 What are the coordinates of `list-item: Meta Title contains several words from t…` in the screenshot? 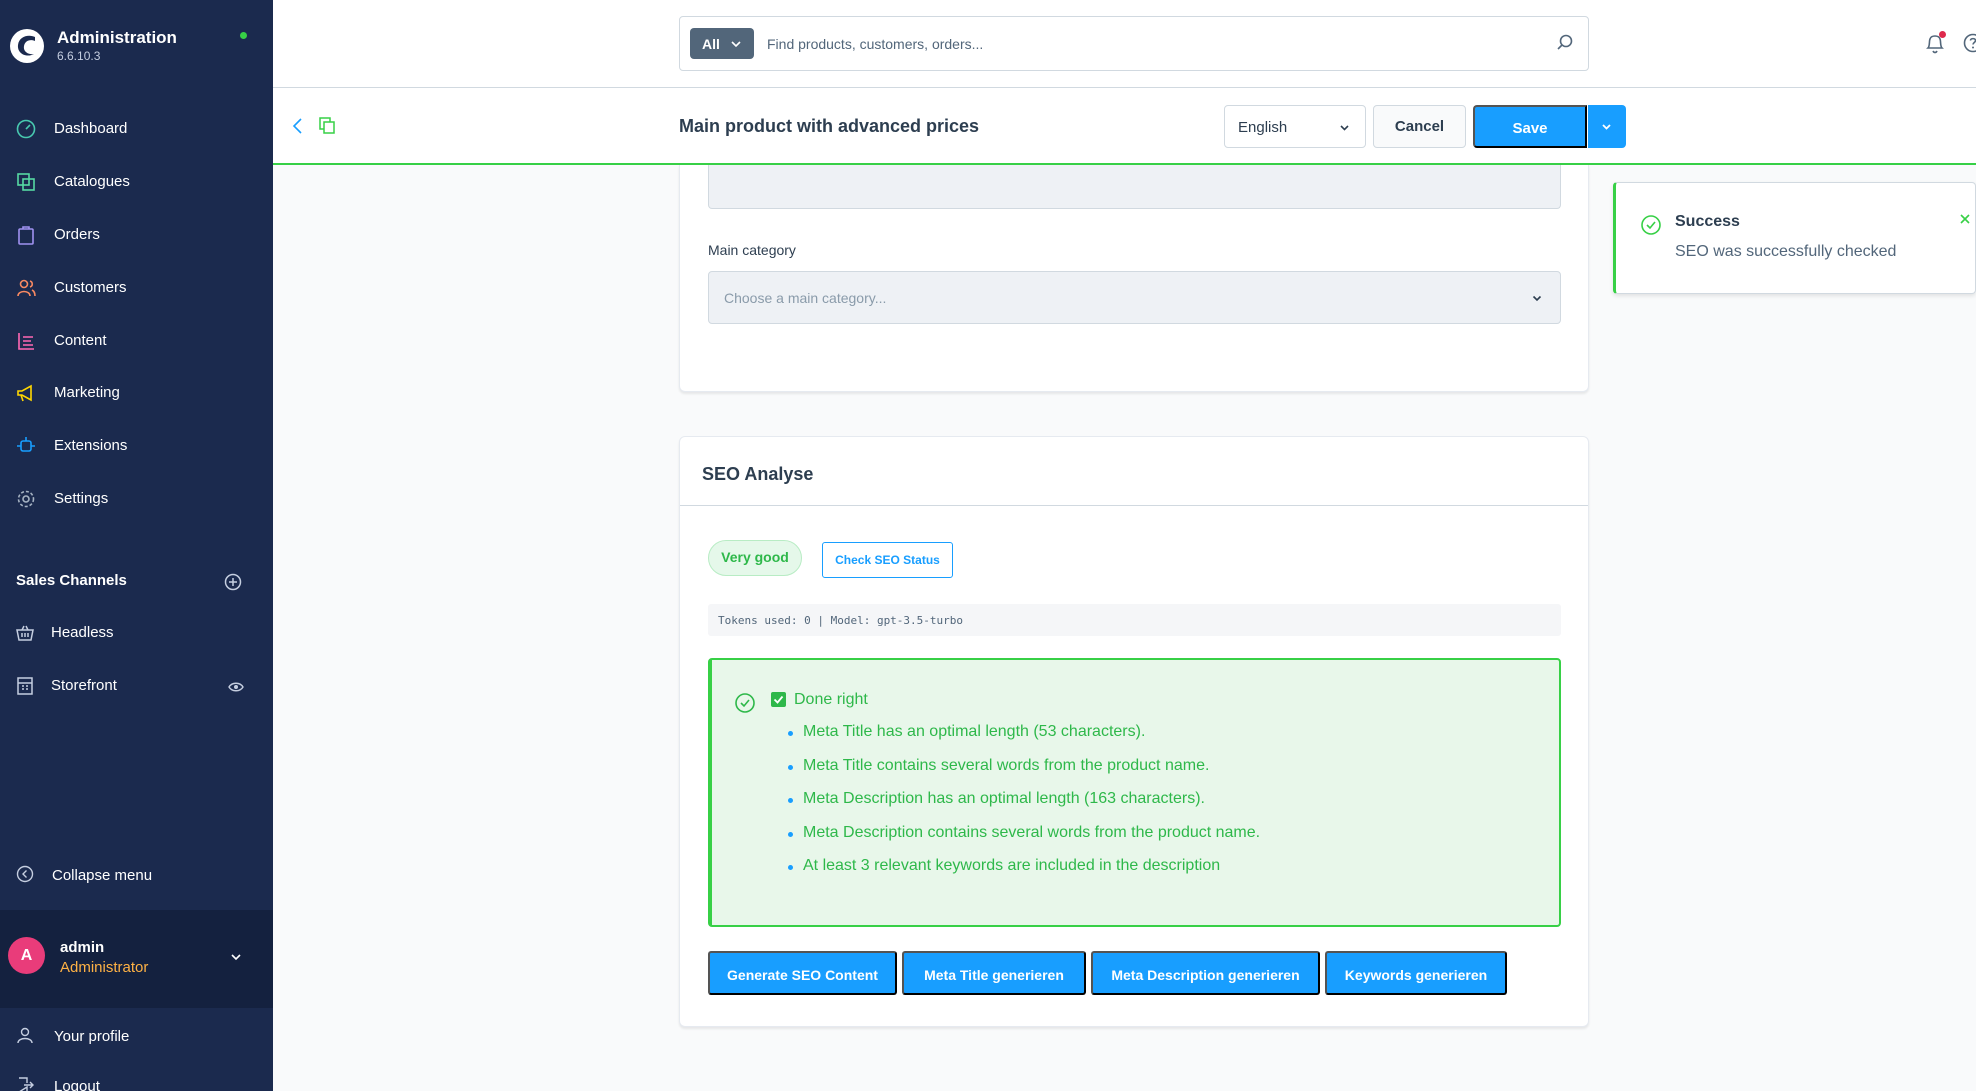 It's located at (1024, 774).